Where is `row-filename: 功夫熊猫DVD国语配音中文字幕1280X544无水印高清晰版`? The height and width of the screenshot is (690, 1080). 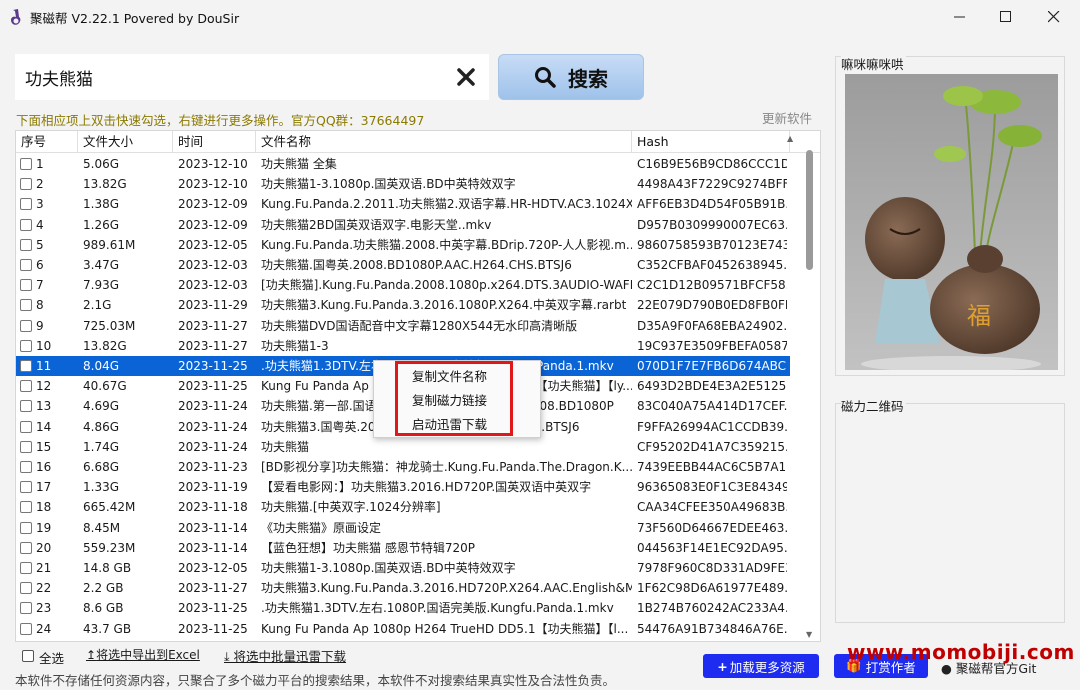 row-filename: 功夫熊猫DVD国语配音中文字幕1280X544无水印高清晰版 is located at coordinates (419, 325).